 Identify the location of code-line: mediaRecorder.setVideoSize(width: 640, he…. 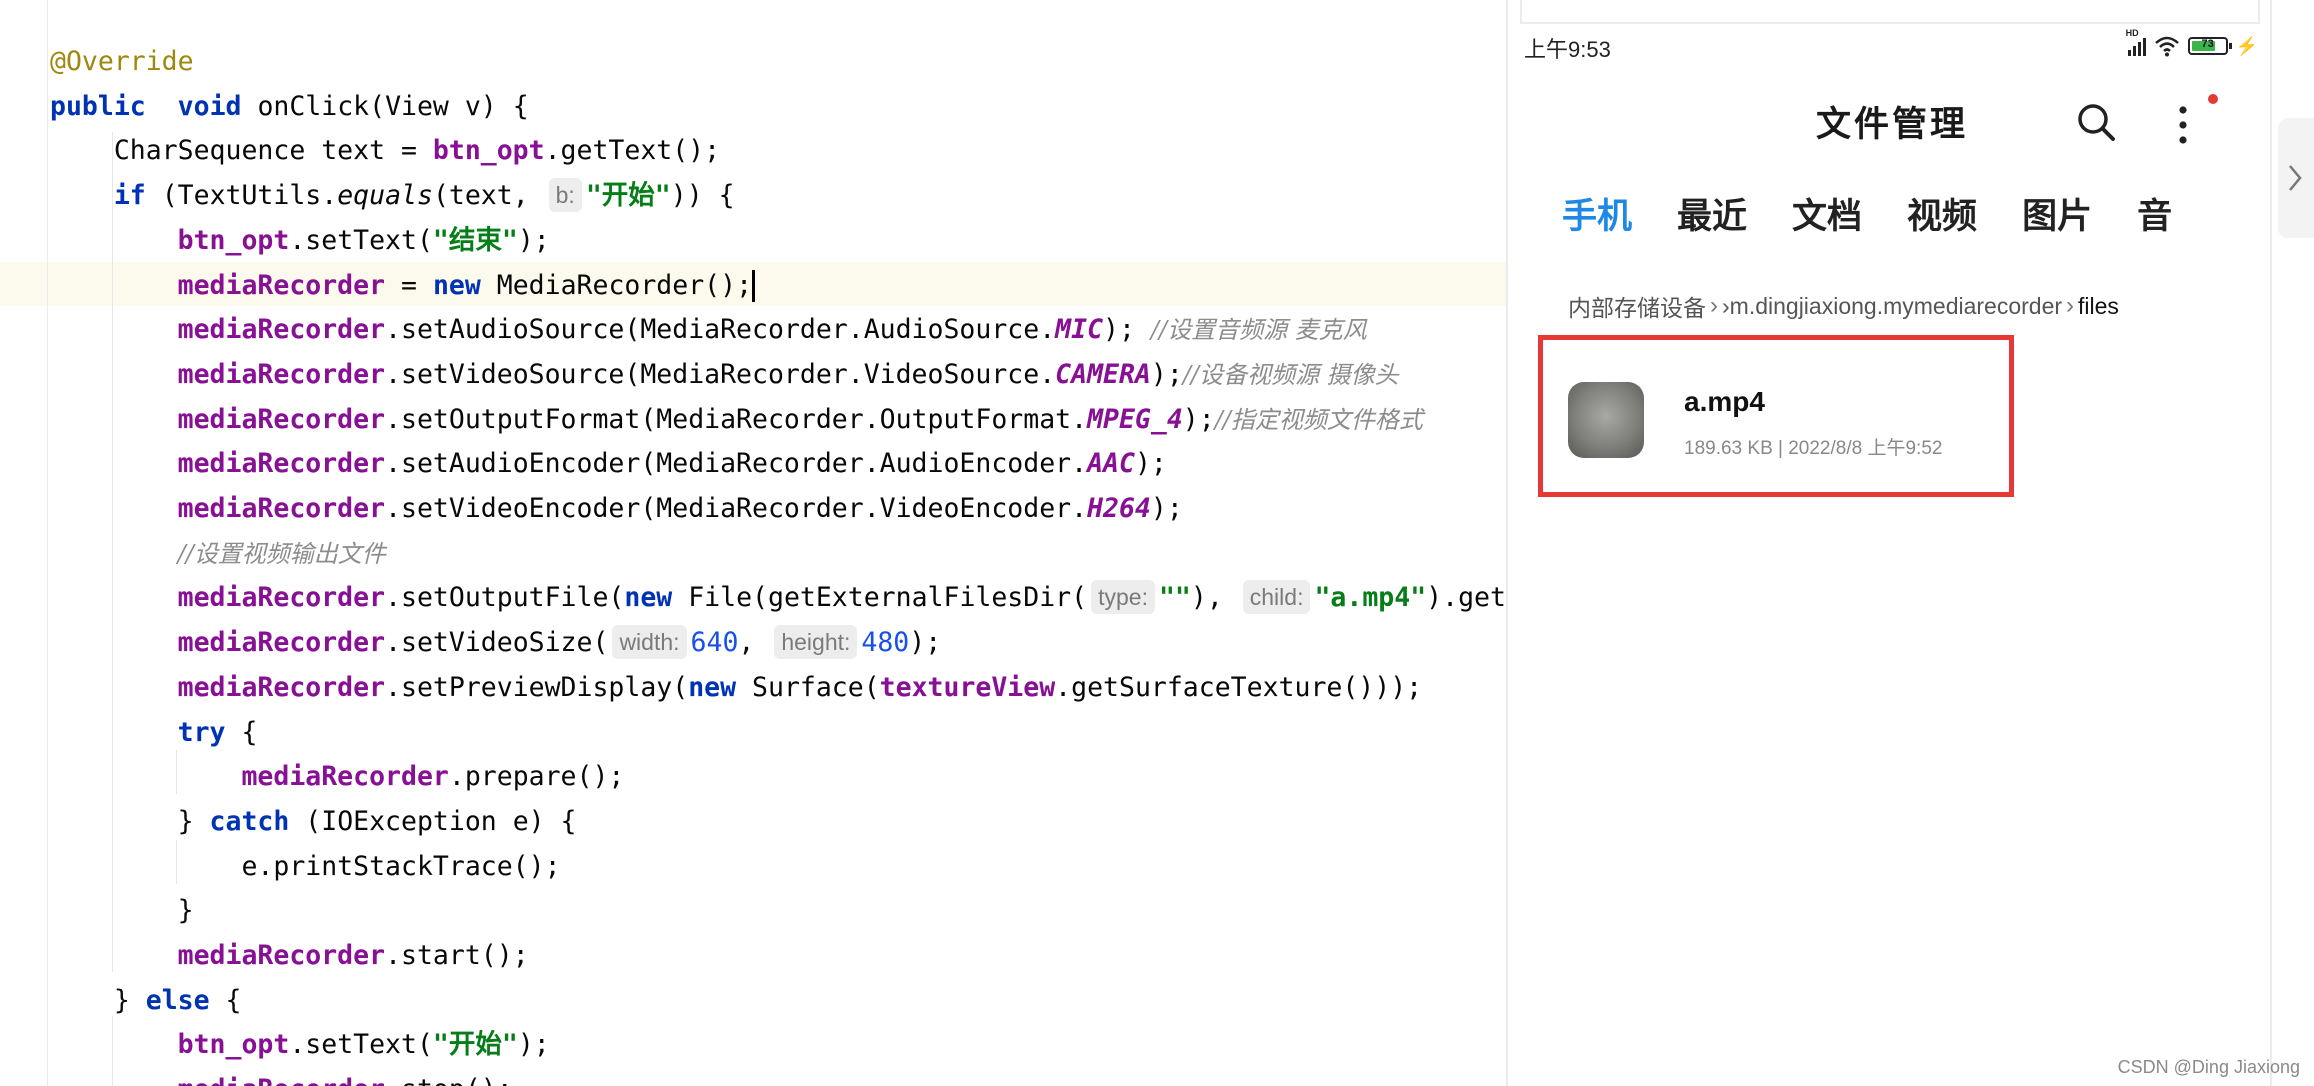
(495, 643).